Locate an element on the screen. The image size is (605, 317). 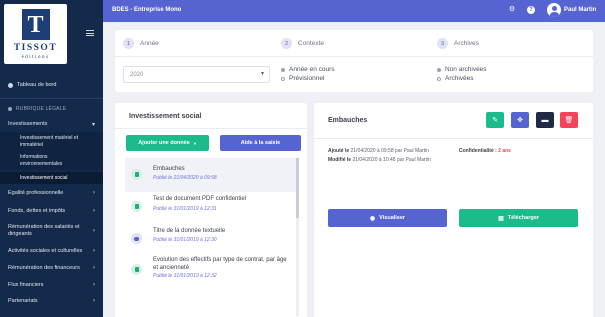
radio-label: Prévisionnel is located at coordinates (307, 78).